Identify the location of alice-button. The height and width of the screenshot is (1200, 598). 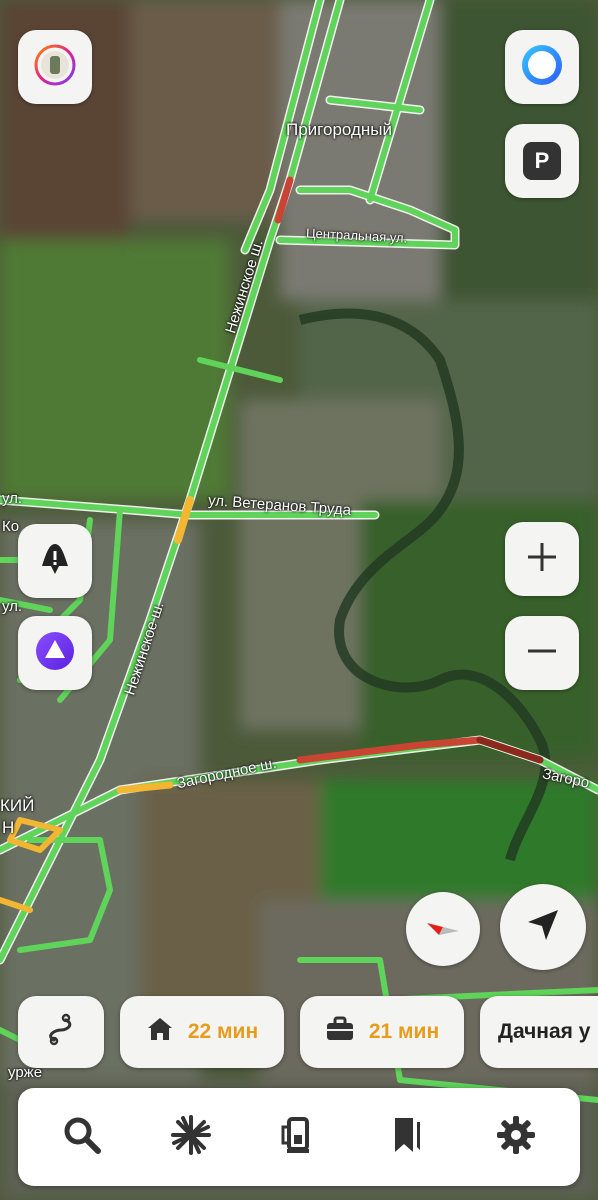
(55, 653).